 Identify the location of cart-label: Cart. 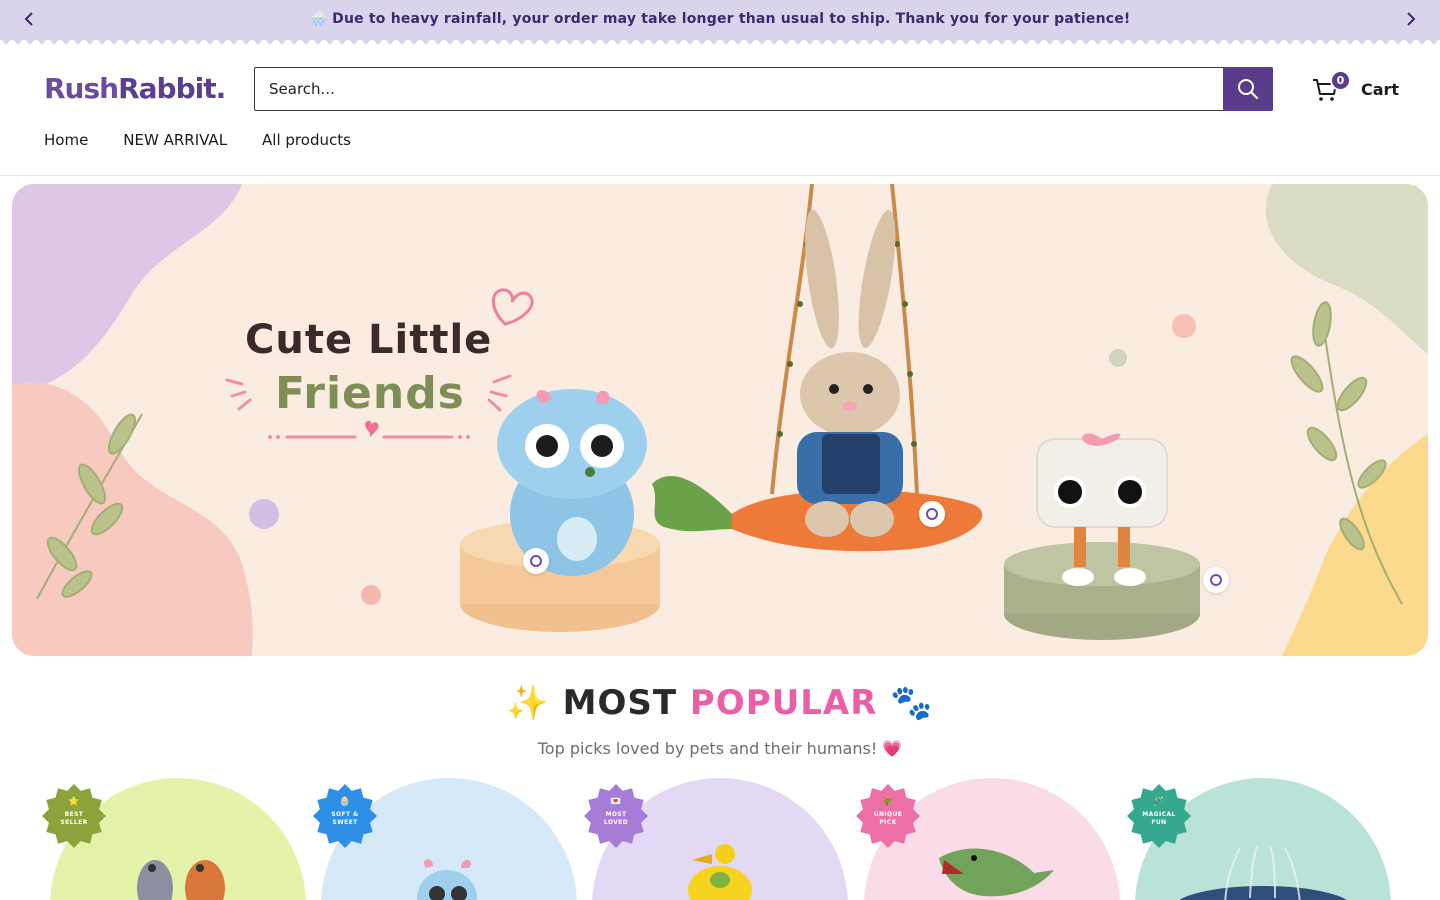
(1380, 89).